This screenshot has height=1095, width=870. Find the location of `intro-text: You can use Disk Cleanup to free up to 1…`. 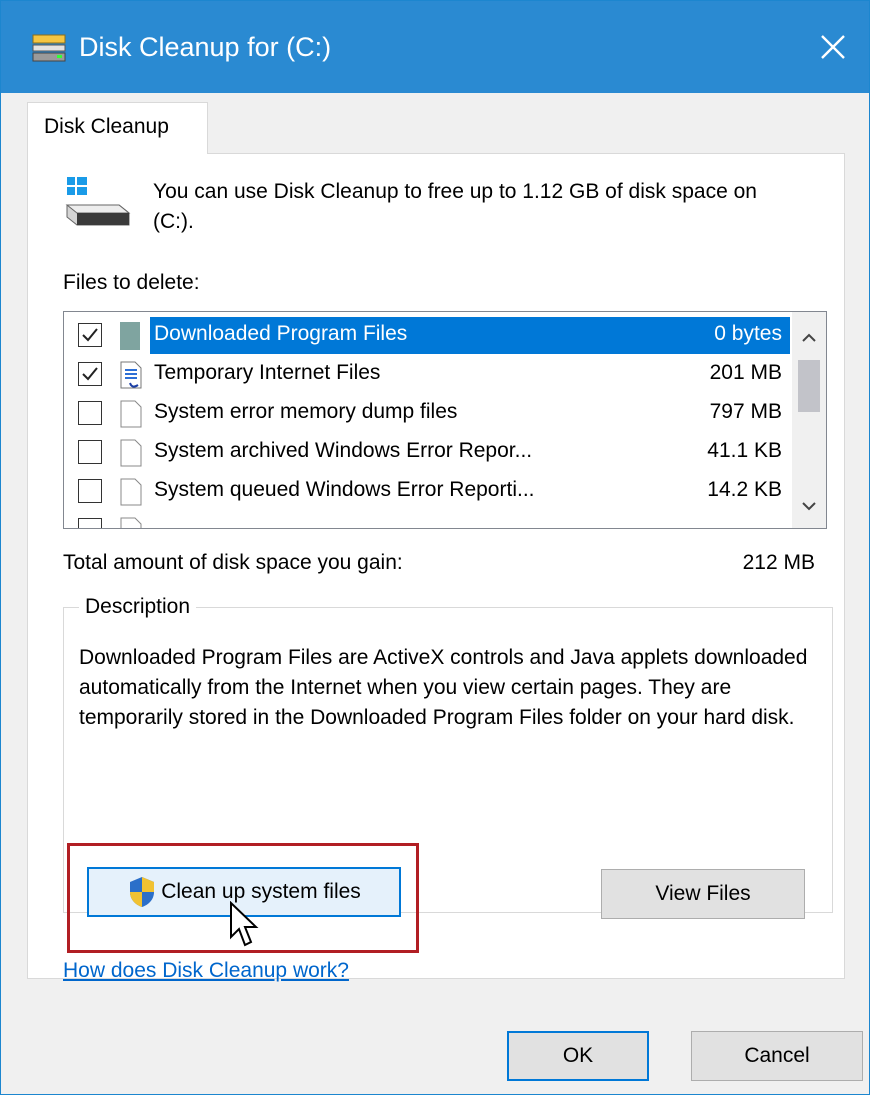

intro-text: You can use Disk Cleanup to free up to 1… is located at coordinates (455, 206).